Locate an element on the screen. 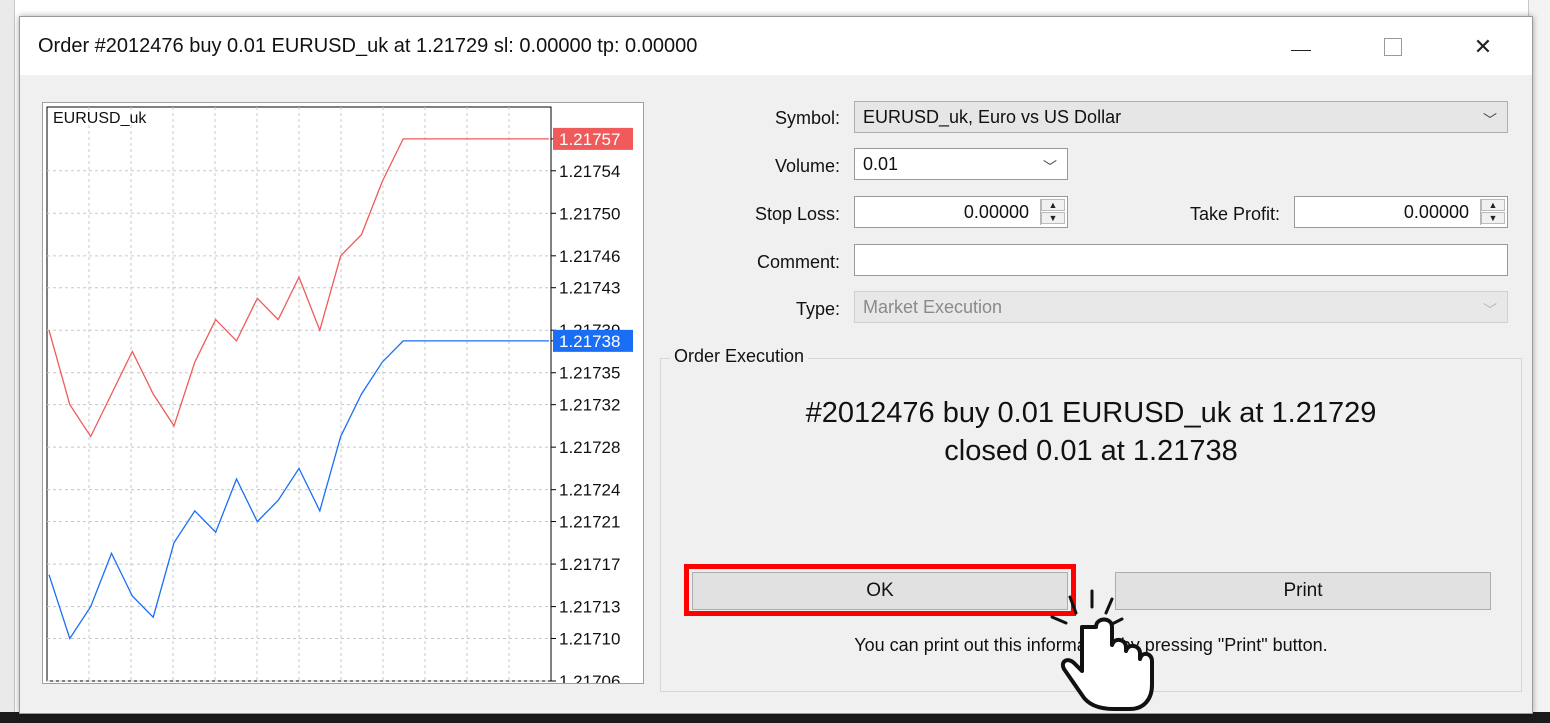  y-tick-label: 1.21743 is located at coordinates (589, 288).